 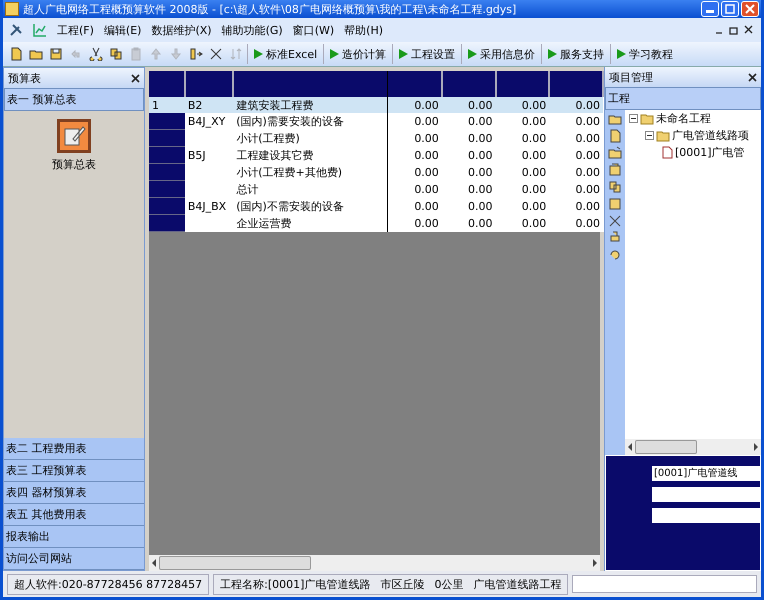 What do you see at coordinates (310, 223) in the screenshot?
I see `table-cell: 企业运营费` at bounding box center [310, 223].